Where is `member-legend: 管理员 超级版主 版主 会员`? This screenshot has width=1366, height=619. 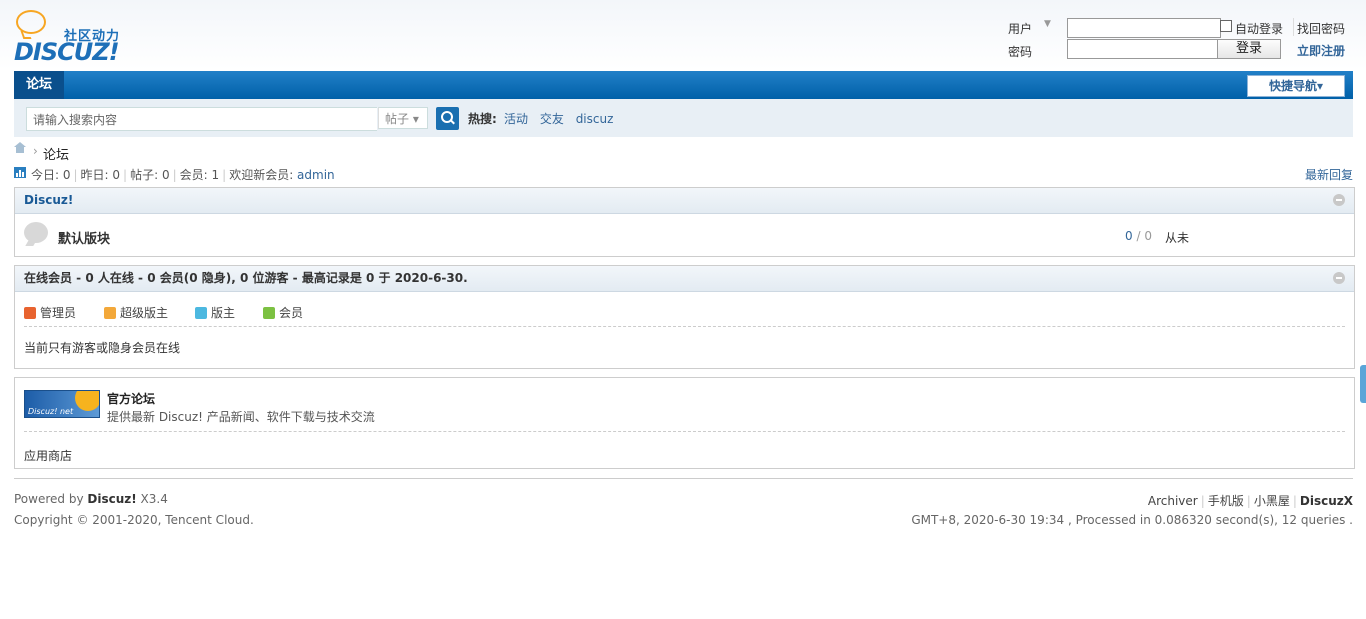 member-legend: 管理员 超级版主 版主 会员 is located at coordinates (684, 309).